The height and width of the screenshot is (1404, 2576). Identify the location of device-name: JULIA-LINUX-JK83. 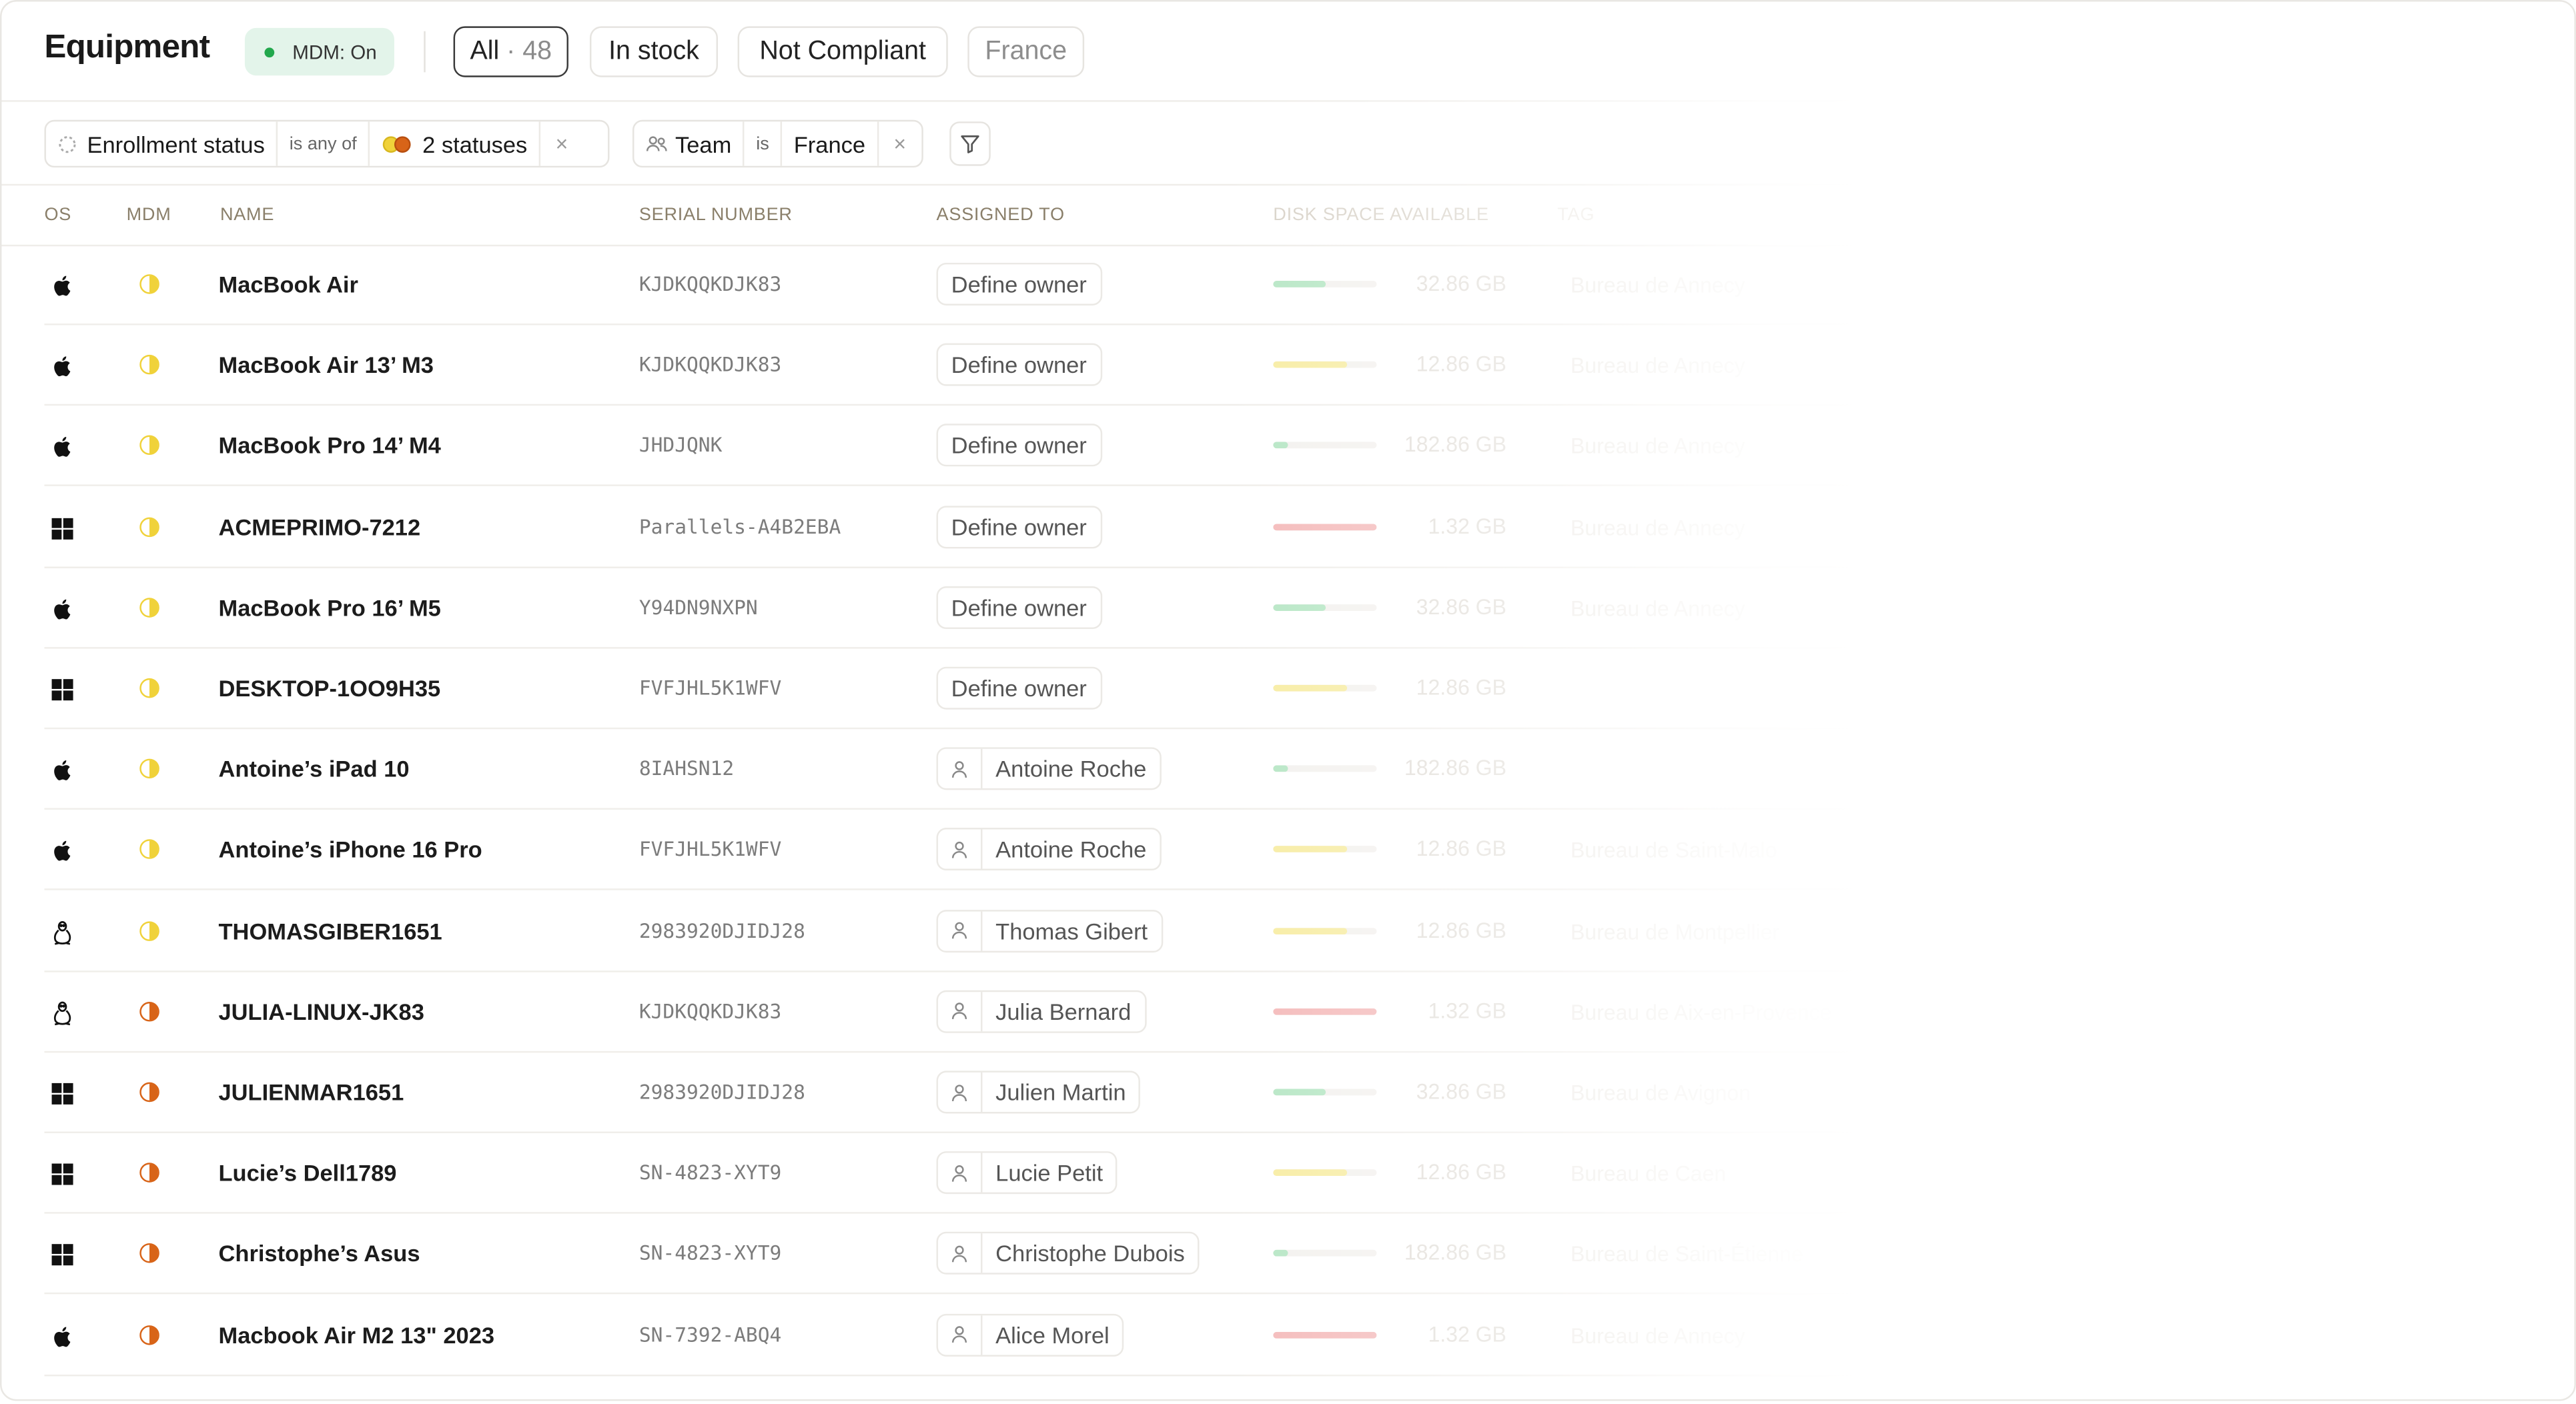
(321, 1011).